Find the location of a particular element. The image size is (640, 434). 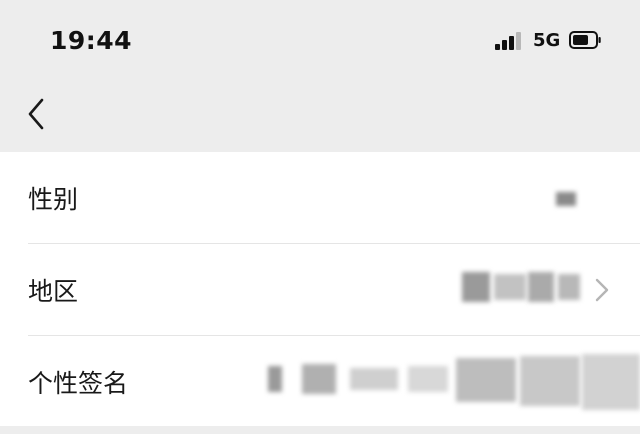

chevron-left-icon is located at coordinates (36, 114).